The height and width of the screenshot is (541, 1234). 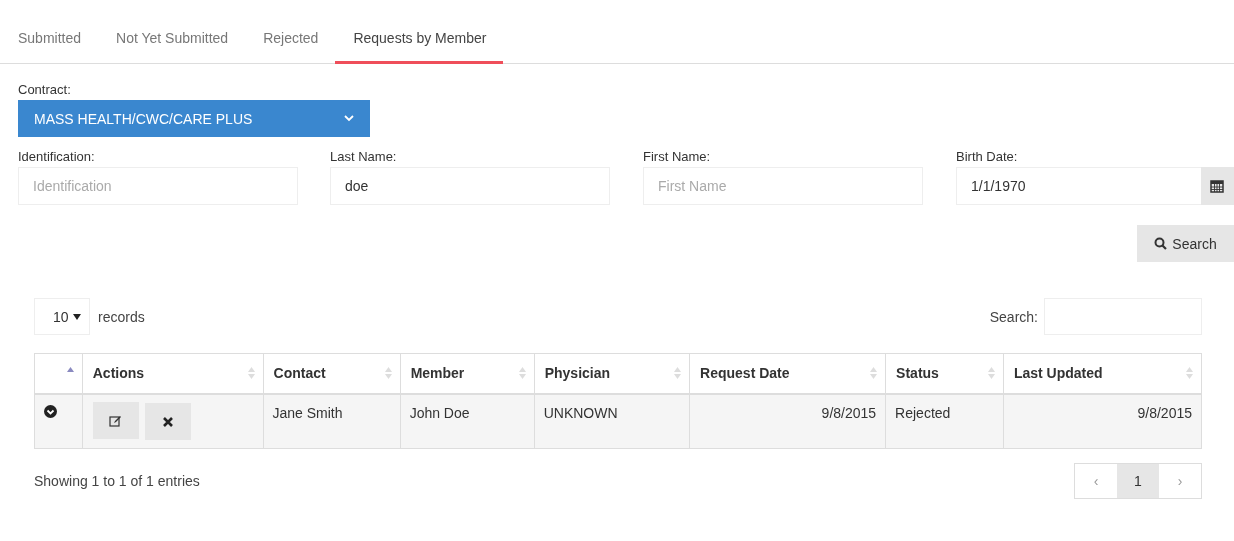 What do you see at coordinates (470, 186) in the screenshot?
I see `input-field: doe` at bounding box center [470, 186].